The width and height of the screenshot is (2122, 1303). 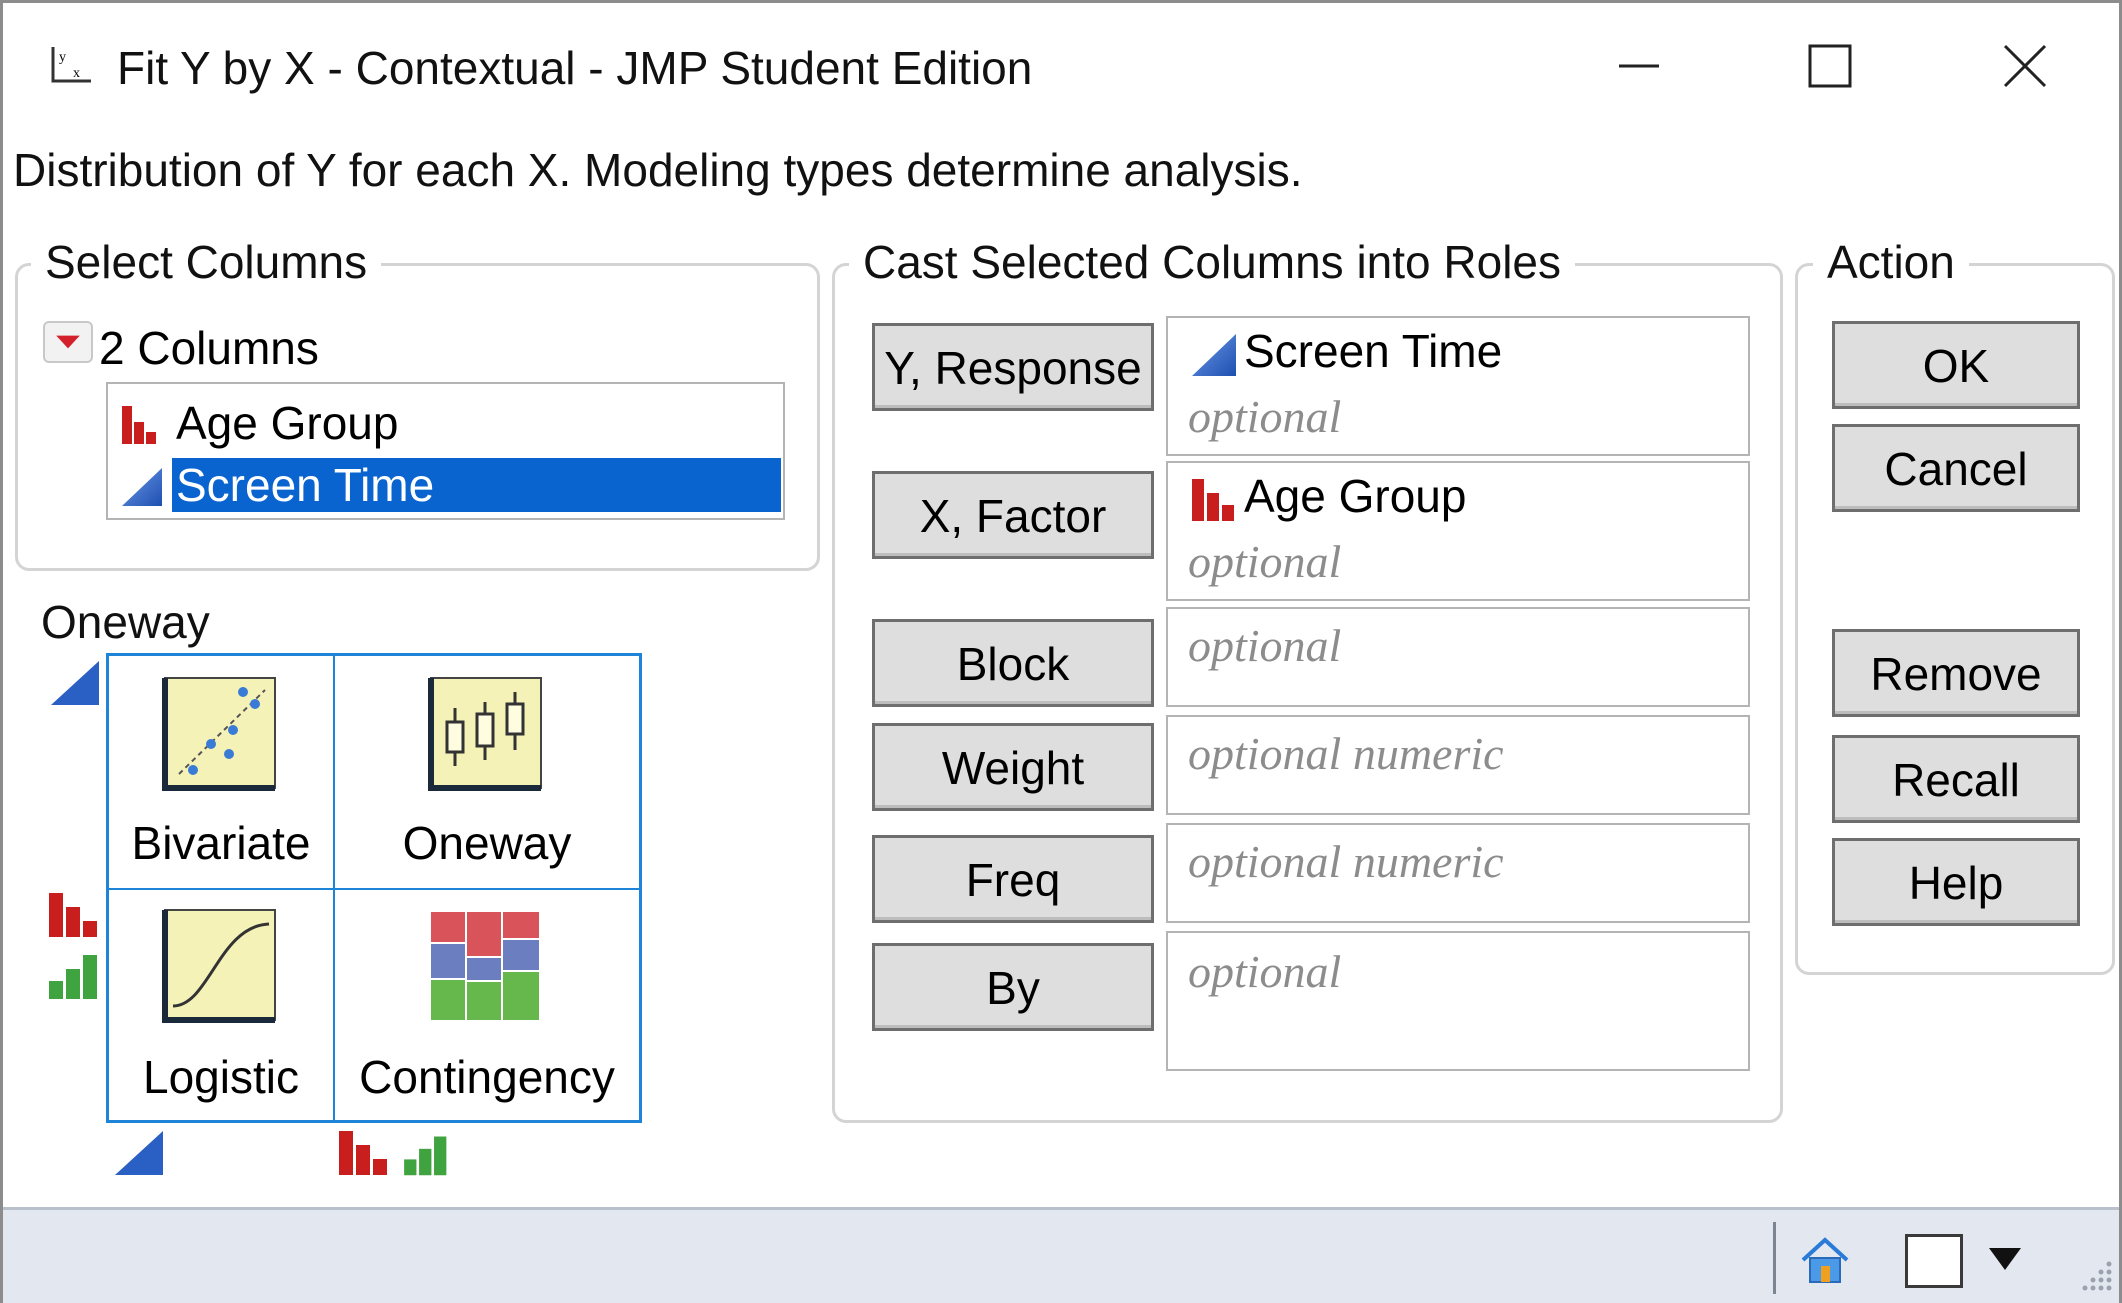 I want to click on logistic-curve-icon, so click(x=219, y=966).